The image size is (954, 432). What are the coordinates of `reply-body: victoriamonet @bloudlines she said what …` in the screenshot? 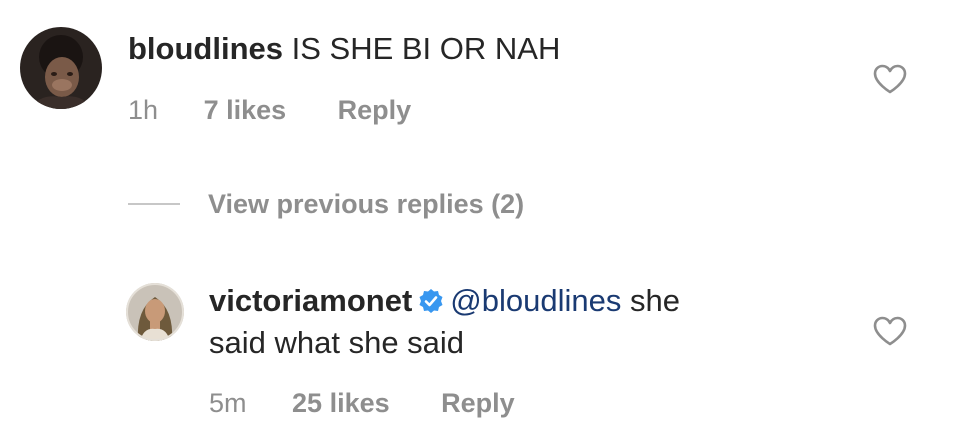 It's located at (444, 322).